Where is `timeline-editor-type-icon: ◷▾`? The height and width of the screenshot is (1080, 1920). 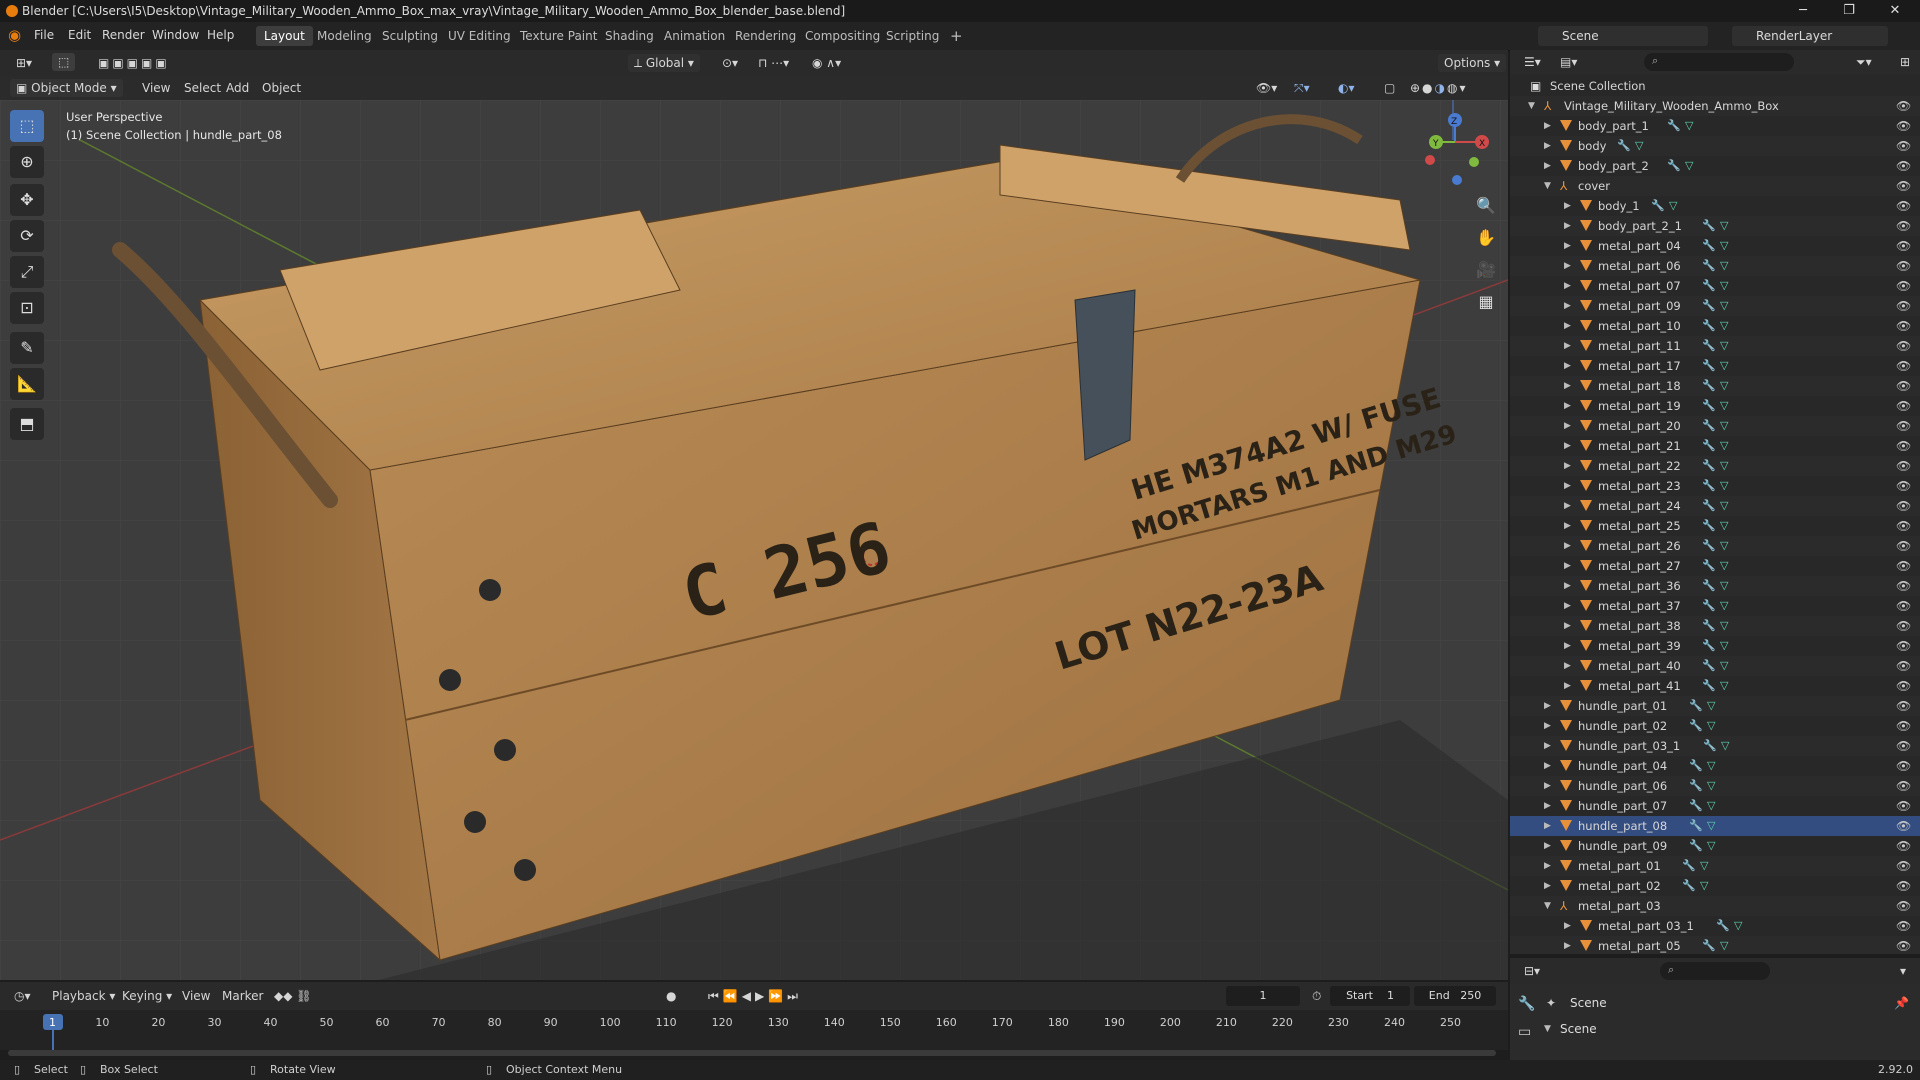 timeline-editor-type-icon: ◷▾ is located at coordinates (22, 996).